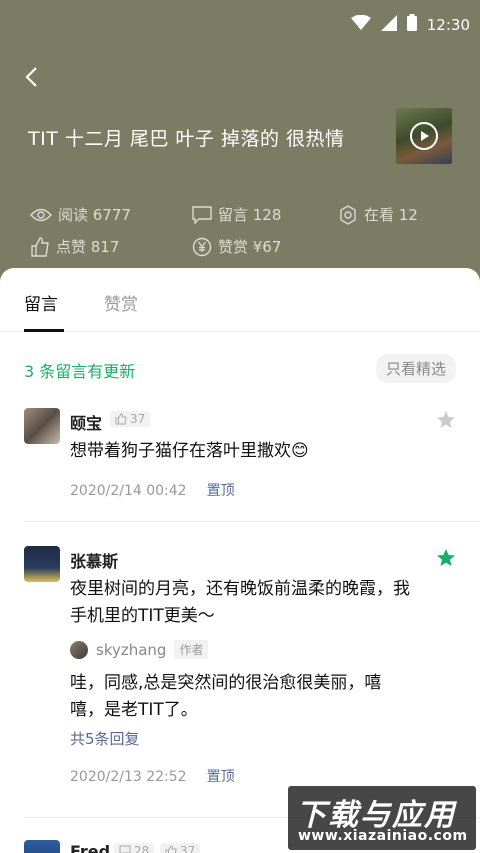 This screenshot has height=853, width=480. Describe the element at coordinates (131, 650) in the screenshot. I see `reply-author: skyzhang` at that location.